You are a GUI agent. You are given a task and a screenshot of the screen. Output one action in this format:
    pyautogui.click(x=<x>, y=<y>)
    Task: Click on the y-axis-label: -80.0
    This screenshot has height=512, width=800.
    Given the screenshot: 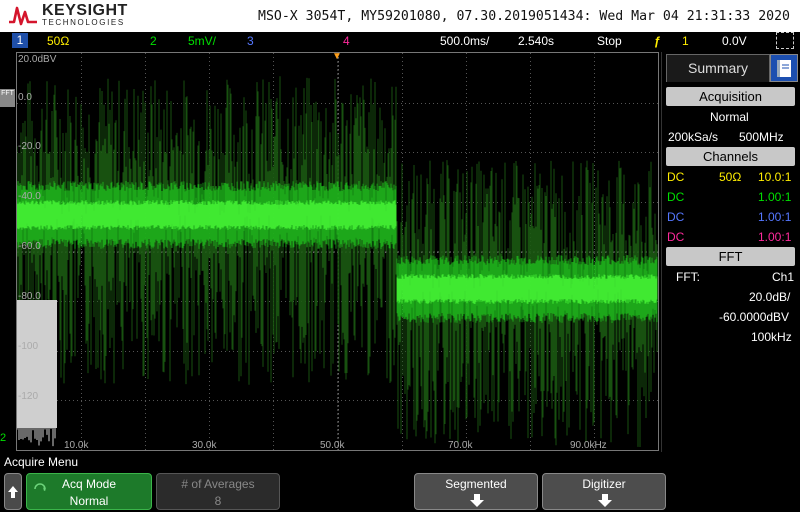 What is the action you would take?
    pyautogui.click(x=29, y=296)
    